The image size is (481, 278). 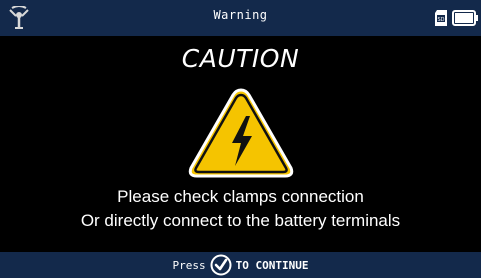 I want to click on status-bar: Warning SD, so click(x=240, y=18).